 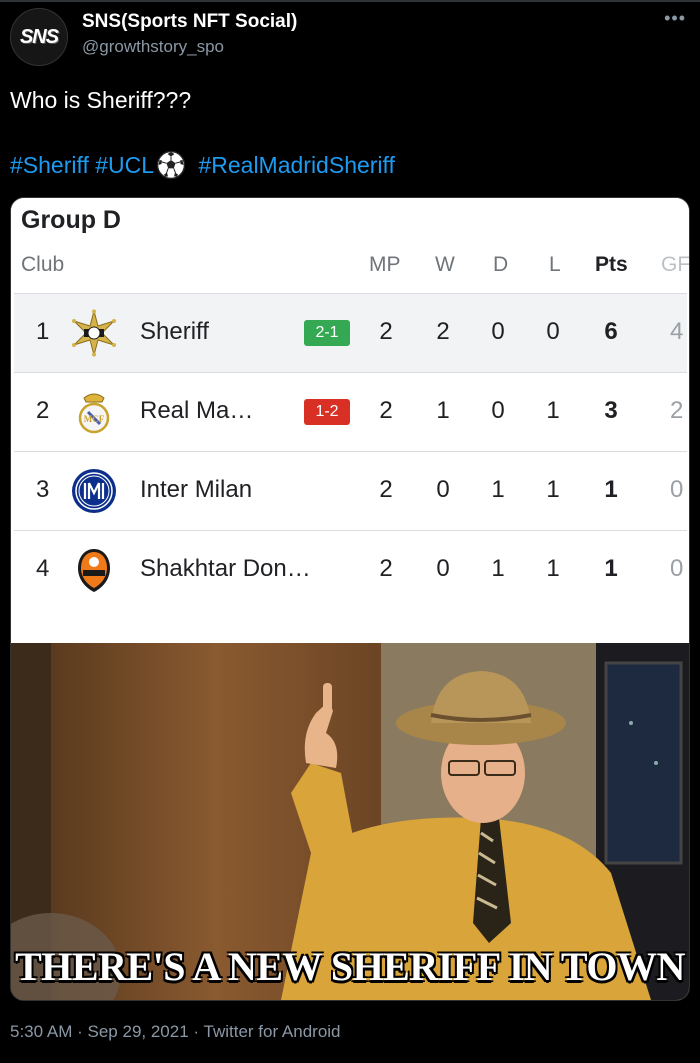 What do you see at coordinates (94, 419) in the screenshot?
I see `svg-text: MCF` at bounding box center [94, 419].